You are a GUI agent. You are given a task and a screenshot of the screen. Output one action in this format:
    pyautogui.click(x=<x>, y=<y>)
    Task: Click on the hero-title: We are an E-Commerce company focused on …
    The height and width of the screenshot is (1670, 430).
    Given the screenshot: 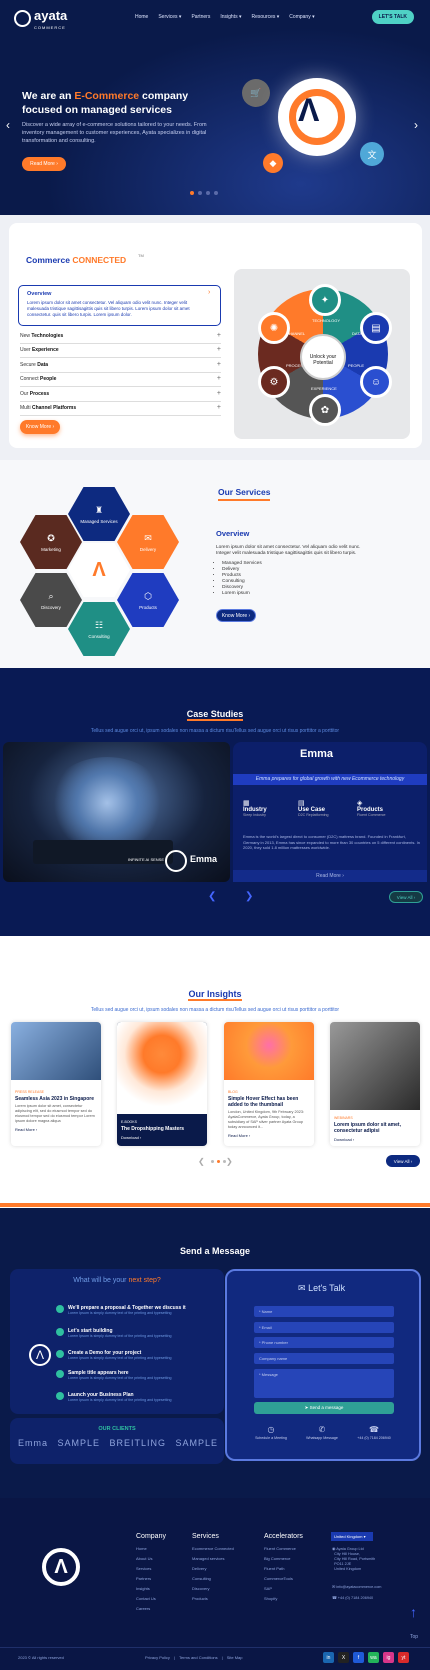 What is the action you would take?
    pyautogui.click(x=105, y=103)
    